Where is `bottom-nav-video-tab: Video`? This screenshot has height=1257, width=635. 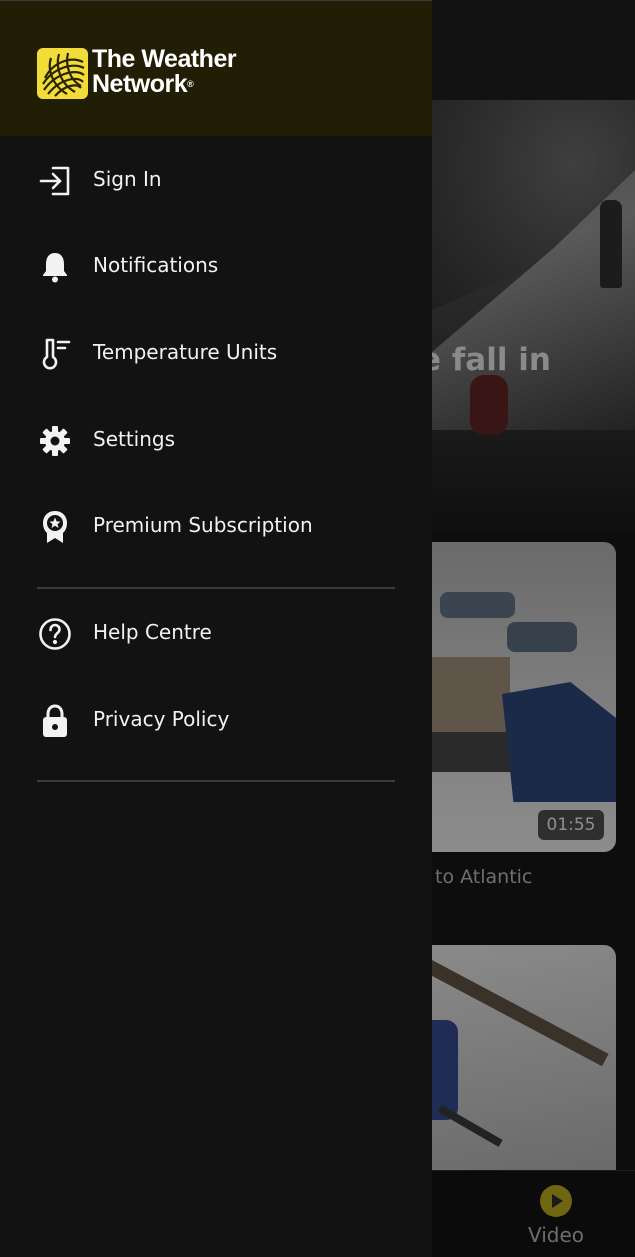
bottom-nav-video-tab: Video is located at coordinates (556, 1217).